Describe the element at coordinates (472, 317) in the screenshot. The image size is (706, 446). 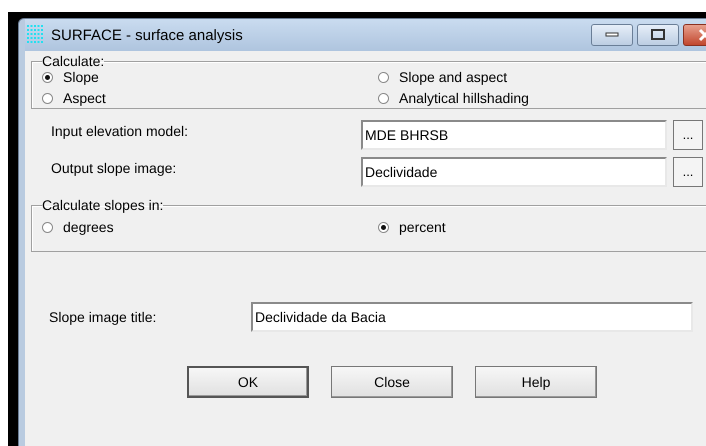
I see `input-field: Declividade da Bacia` at that location.